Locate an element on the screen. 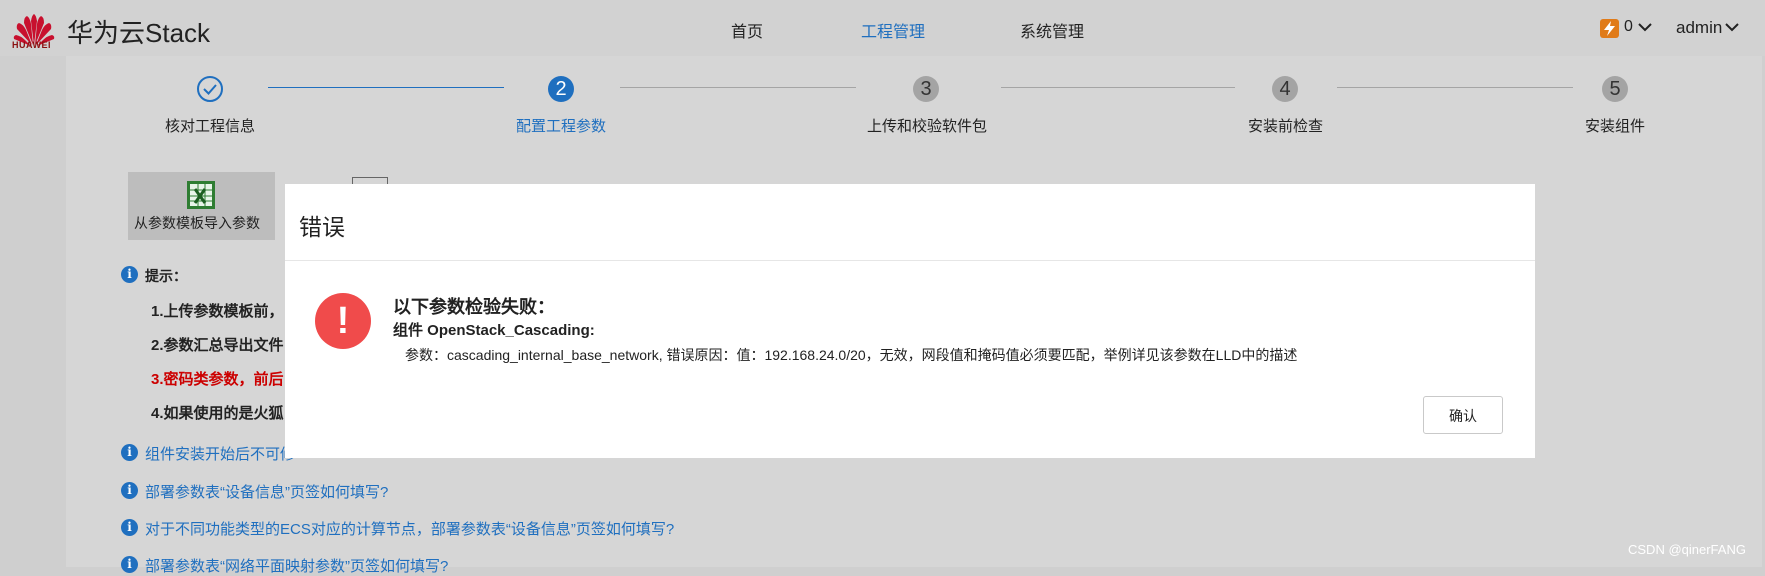  notification-count: 0 is located at coordinates (1628, 26).